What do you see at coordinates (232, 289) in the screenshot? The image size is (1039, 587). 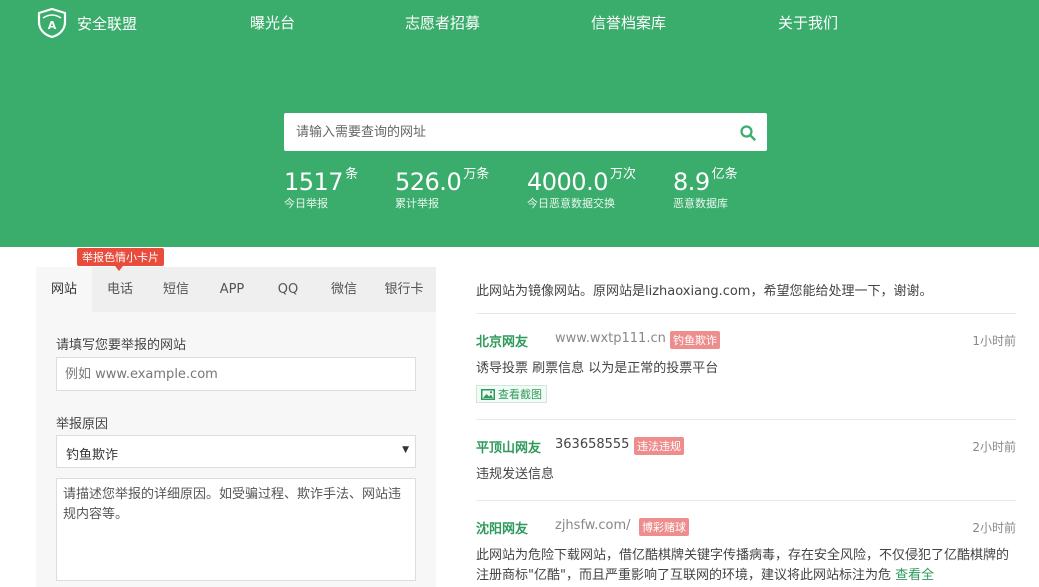 I see `tab-app: APP` at bounding box center [232, 289].